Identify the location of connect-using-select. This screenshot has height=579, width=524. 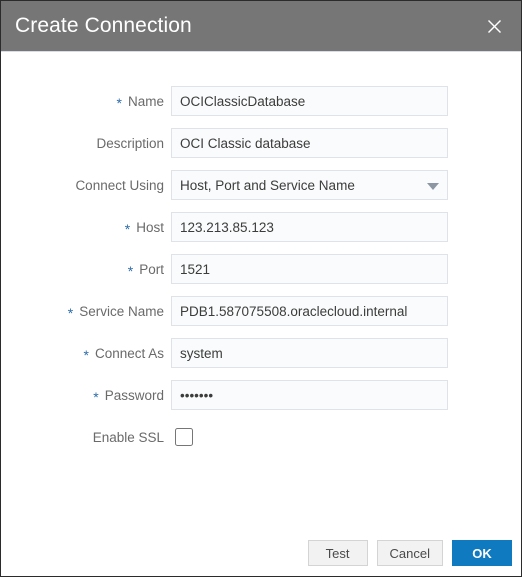
(309, 185).